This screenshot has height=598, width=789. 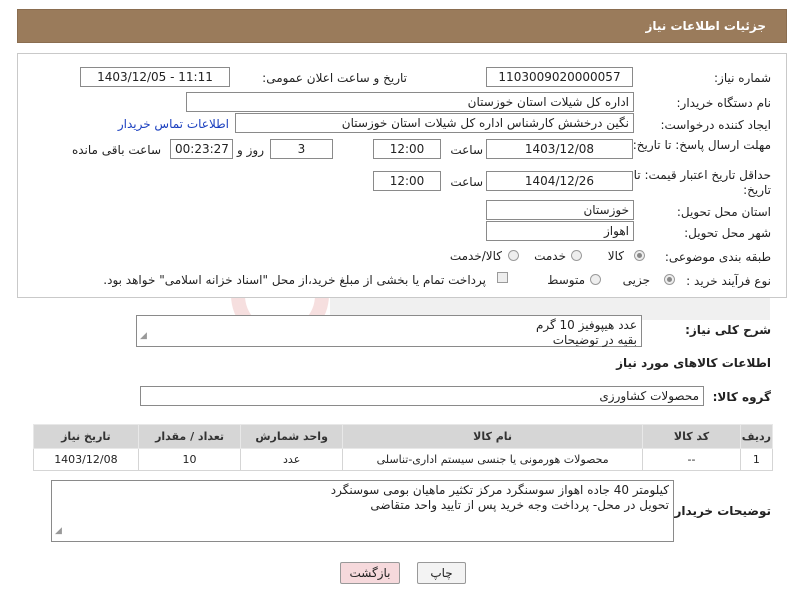 What do you see at coordinates (86, 459) in the screenshot?
I see `cell-need-date: 1403/12/08` at bounding box center [86, 459].